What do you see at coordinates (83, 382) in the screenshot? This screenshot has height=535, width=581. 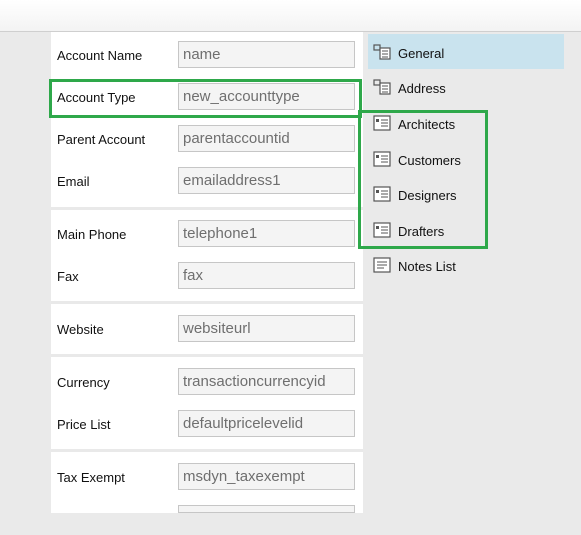 I see `currency-label: Currency` at bounding box center [83, 382].